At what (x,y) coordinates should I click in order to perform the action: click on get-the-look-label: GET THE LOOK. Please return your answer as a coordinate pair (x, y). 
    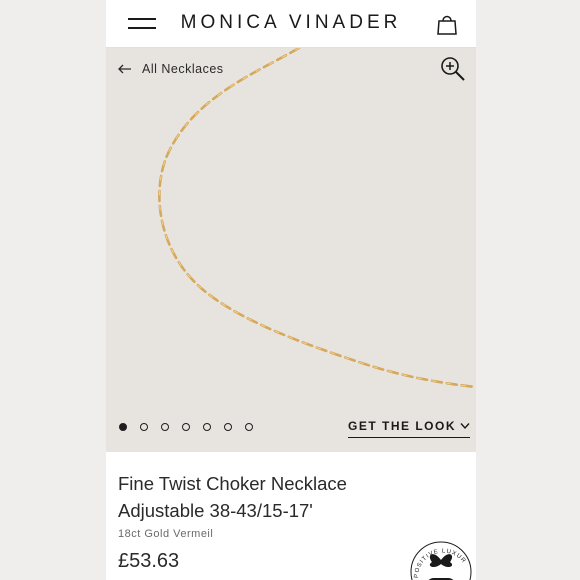
    Looking at the image, I should click on (402, 426).